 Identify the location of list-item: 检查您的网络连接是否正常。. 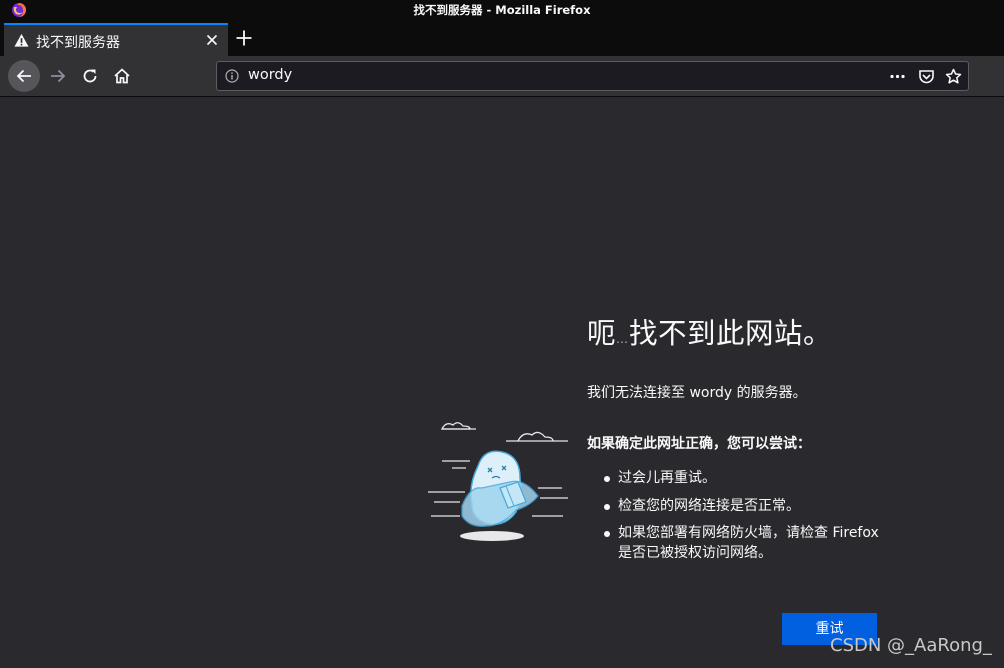
(737, 507).